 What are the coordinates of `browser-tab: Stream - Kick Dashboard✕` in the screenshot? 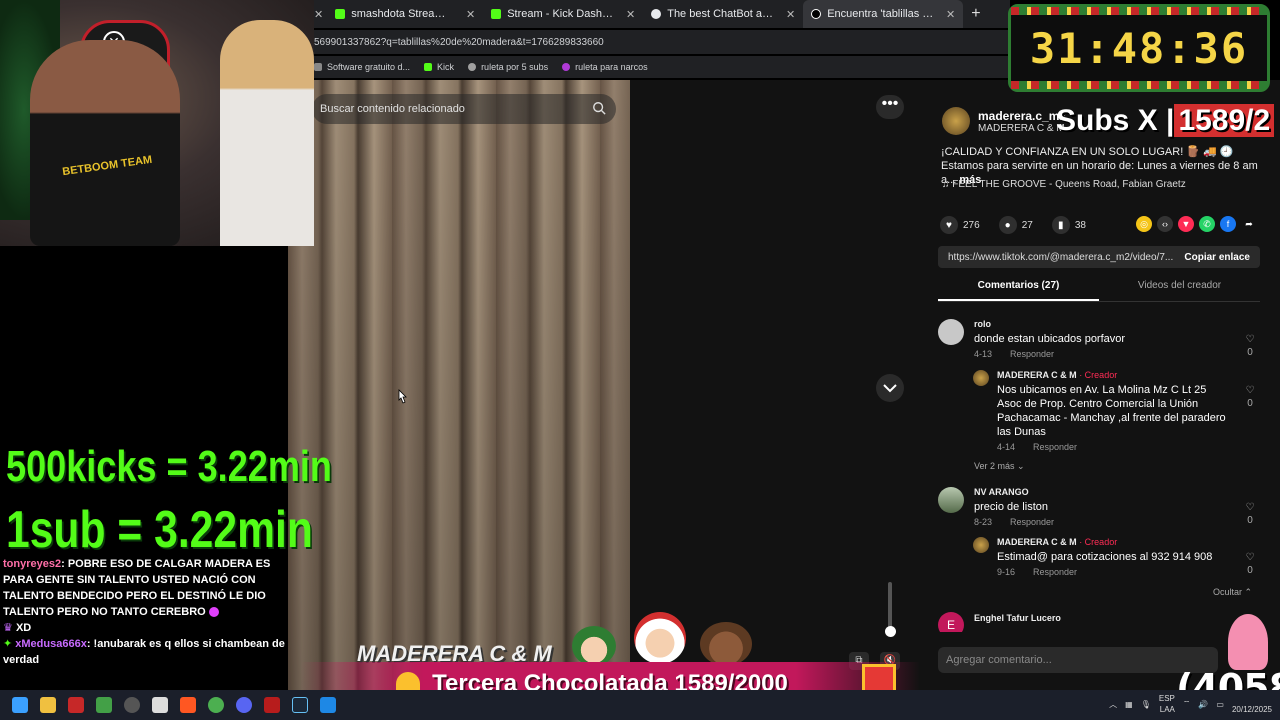 It's located at (563, 14).